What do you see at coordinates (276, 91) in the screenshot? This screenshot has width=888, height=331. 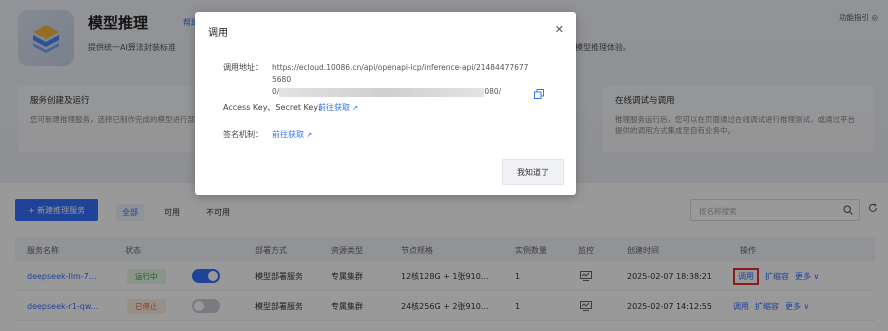 I see `address-prefix: 0/` at bounding box center [276, 91].